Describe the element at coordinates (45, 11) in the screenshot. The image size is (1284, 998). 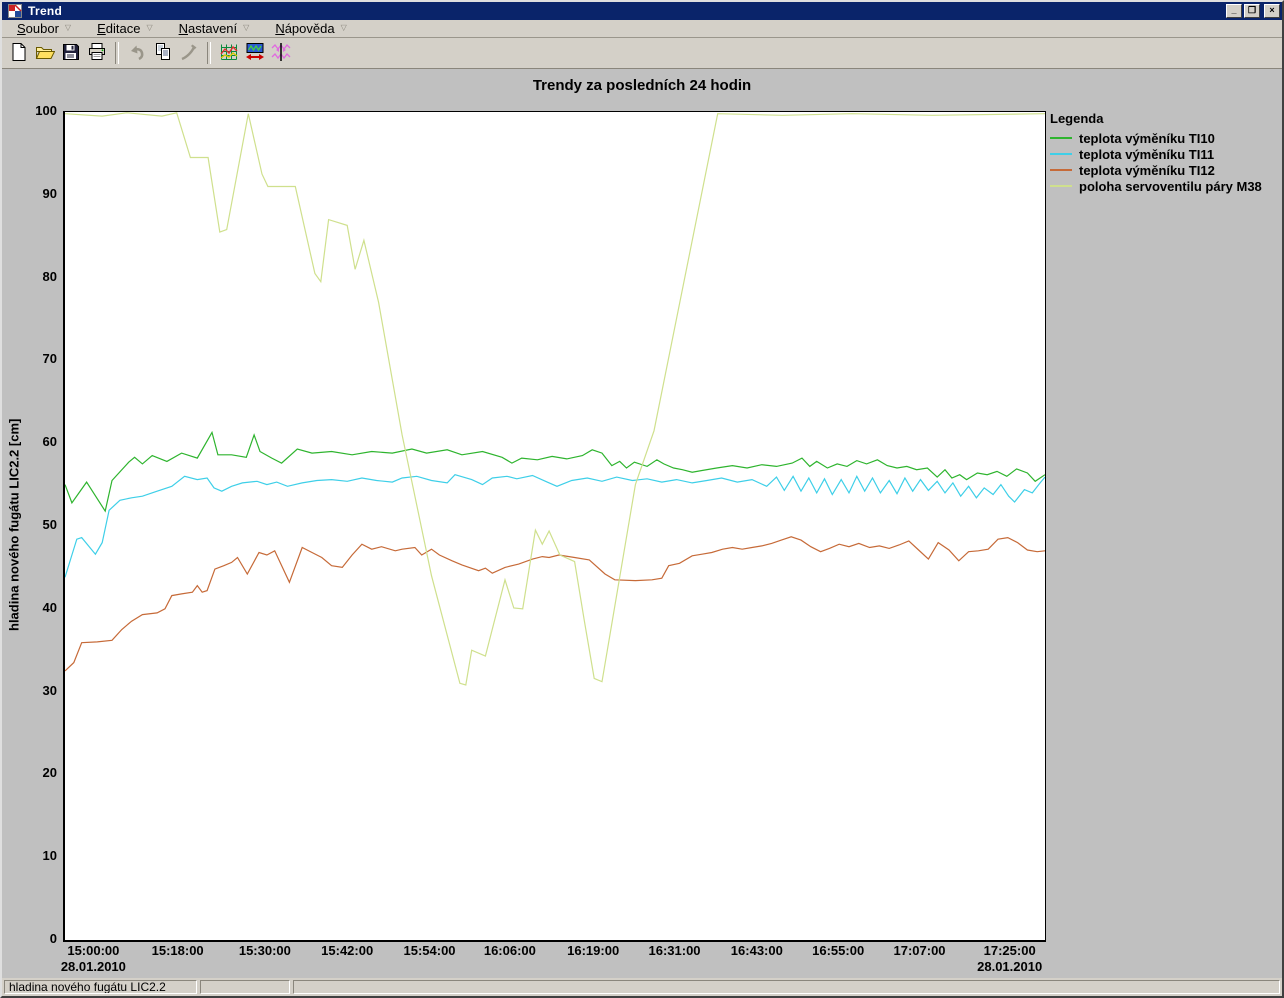
I see `window-title: Trend` at that location.